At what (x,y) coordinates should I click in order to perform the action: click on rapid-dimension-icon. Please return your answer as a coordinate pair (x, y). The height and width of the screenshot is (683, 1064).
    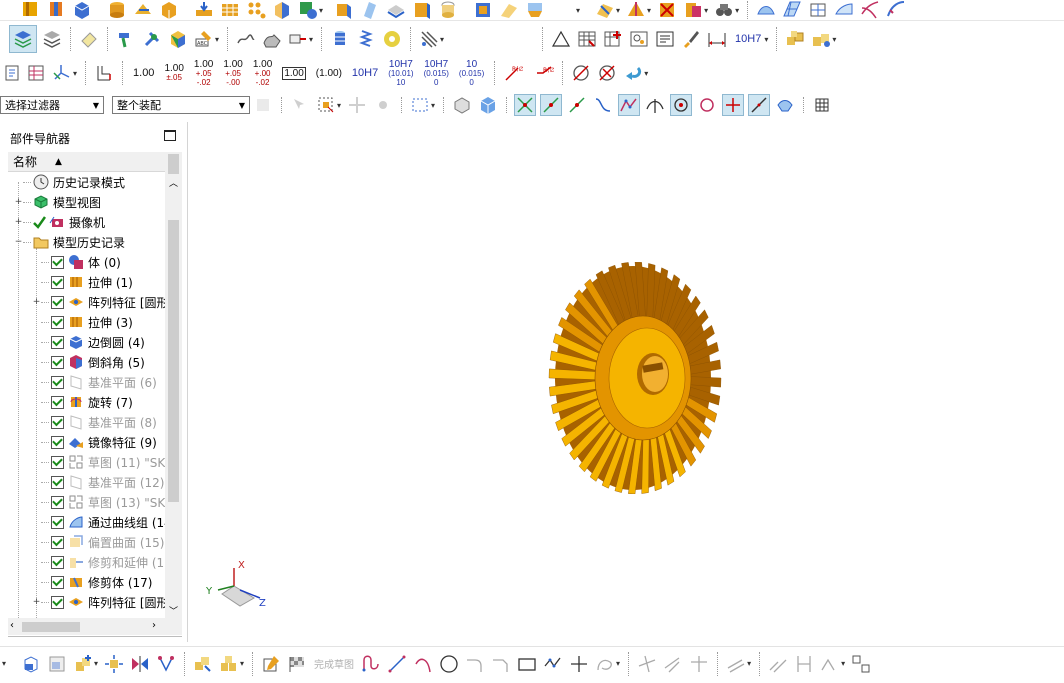
    Looking at the image, I should click on (104, 73).